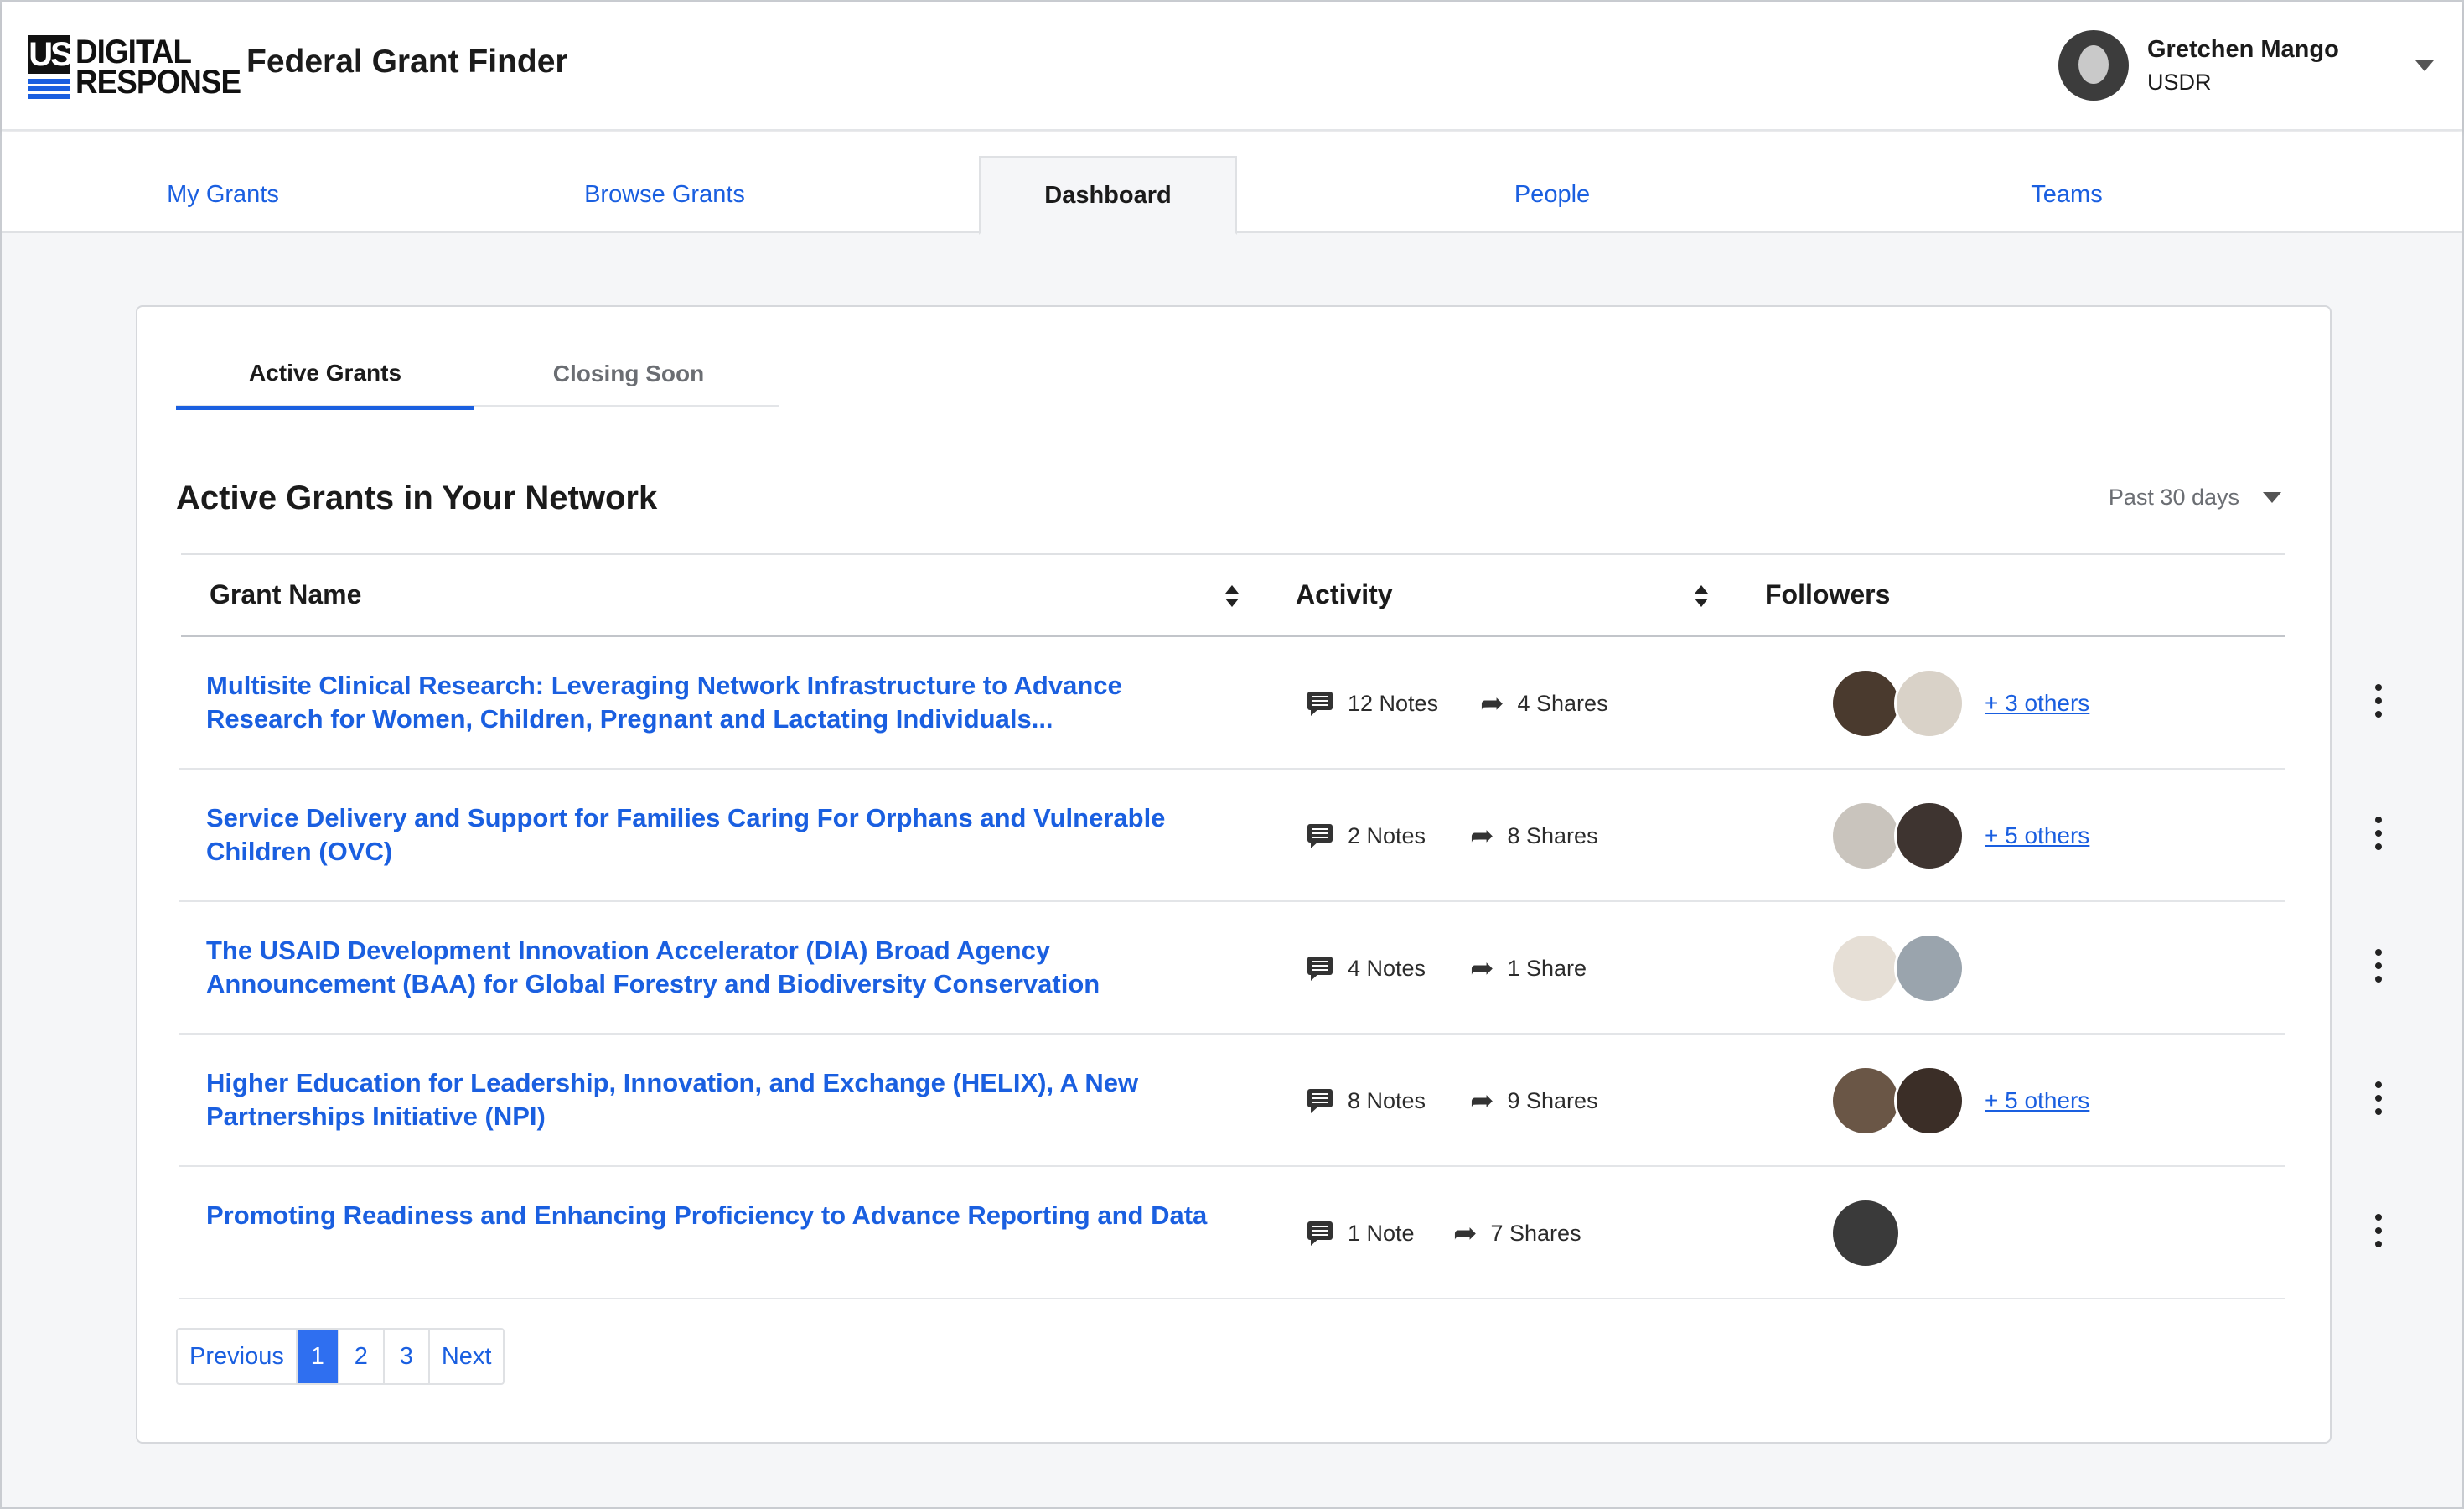 The width and height of the screenshot is (2464, 1509). I want to click on notes-count: 4 Notes, so click(1366, 969).